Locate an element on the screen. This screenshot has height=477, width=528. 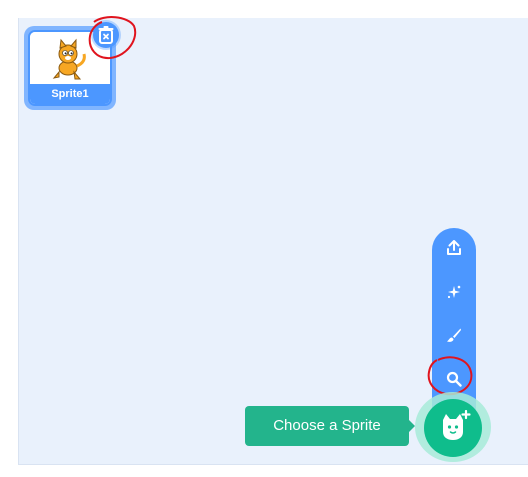
cat-sprite-icon is located at coordinates (69, 59).